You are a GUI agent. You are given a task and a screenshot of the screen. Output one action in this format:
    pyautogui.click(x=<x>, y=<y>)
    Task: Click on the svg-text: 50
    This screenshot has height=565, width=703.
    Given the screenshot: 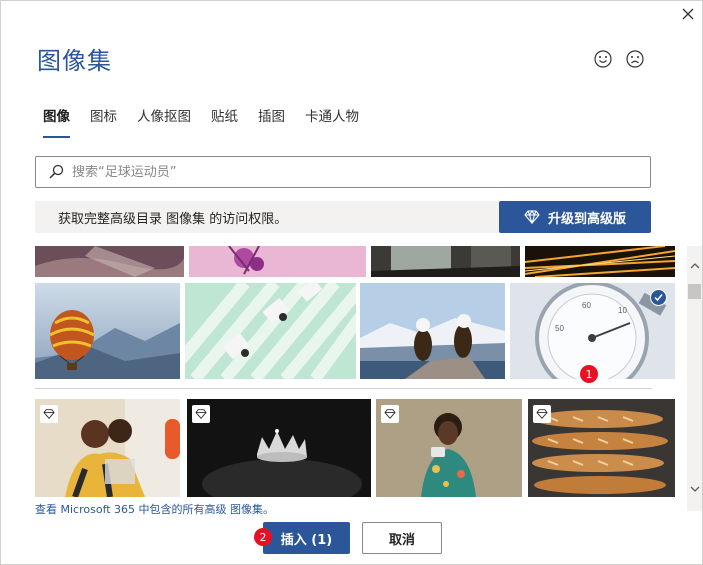 What is the action you would take?
    pyautogui.click(x=559, y=328)
    